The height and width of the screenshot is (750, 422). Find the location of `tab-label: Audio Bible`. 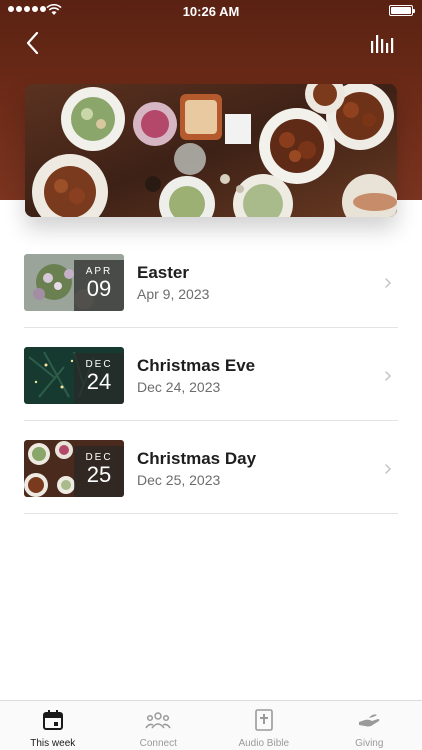

tab-label: Audio Bible is located at coordinates (264, 743).